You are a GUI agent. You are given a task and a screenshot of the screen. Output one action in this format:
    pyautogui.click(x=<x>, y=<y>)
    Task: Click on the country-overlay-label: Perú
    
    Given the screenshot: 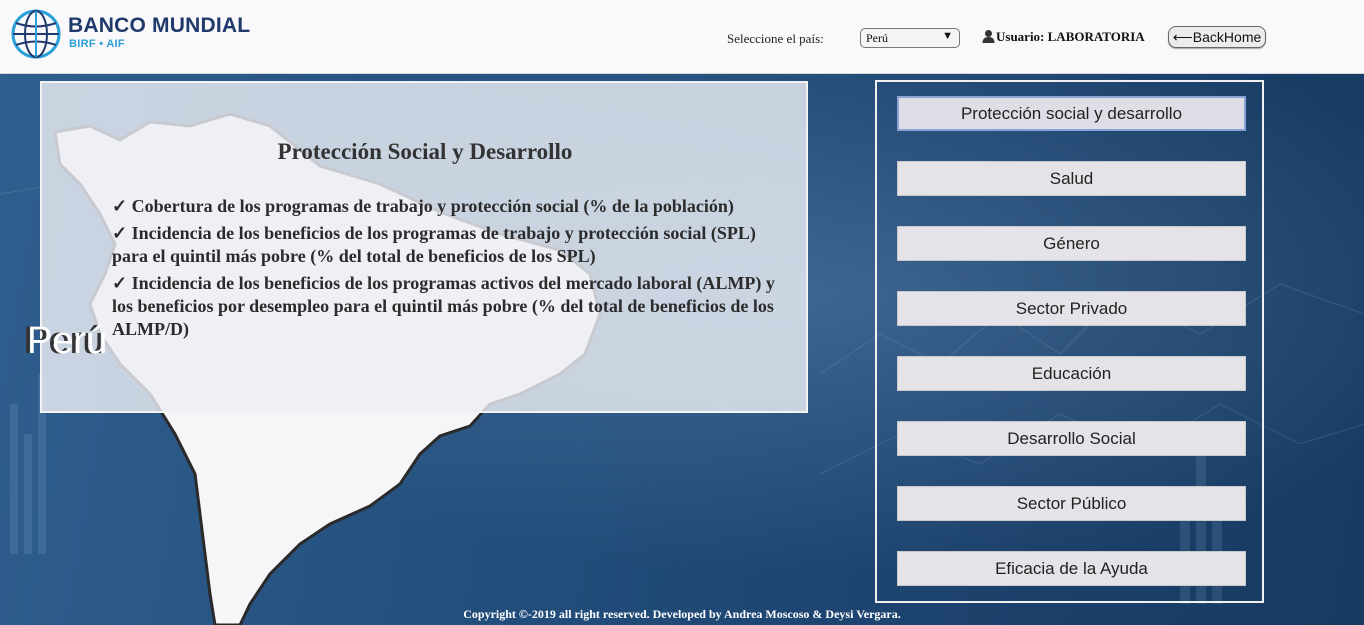 What is the action you would take?
    pyautogui.click(x=67, y=341)
    